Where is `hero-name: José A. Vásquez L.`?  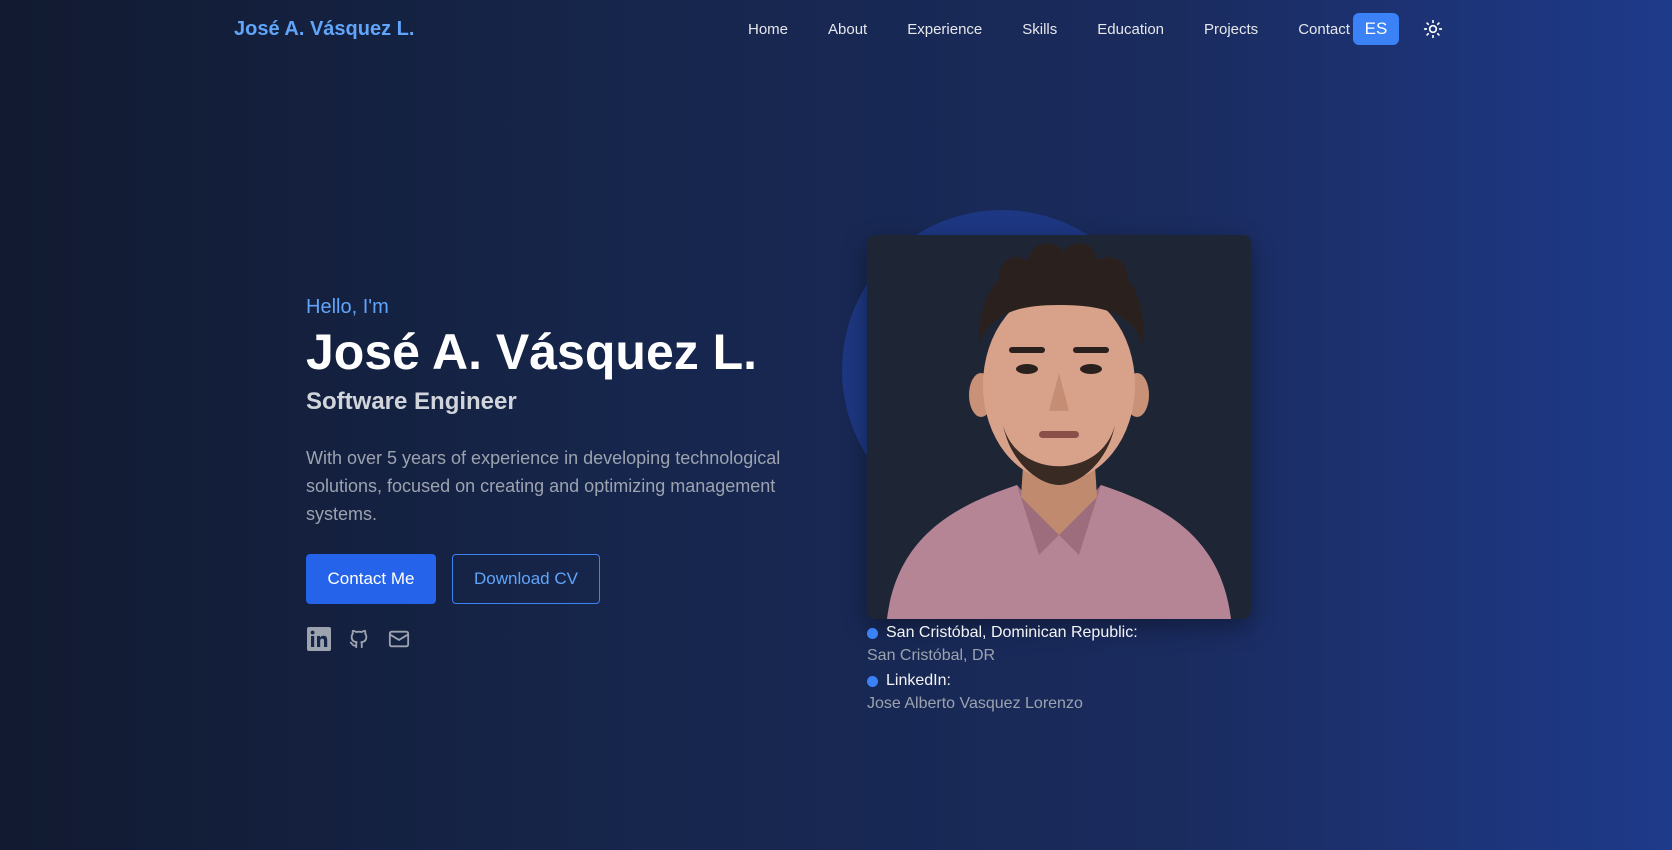
hero-name: José A. Vásquez L. is located at coordinates (532, 352).